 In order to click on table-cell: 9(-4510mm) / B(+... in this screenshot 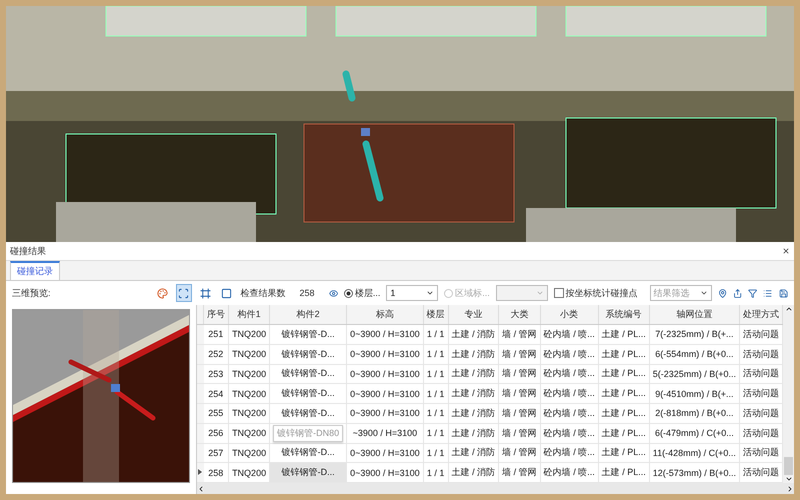, I will do `click(694, 394)`.